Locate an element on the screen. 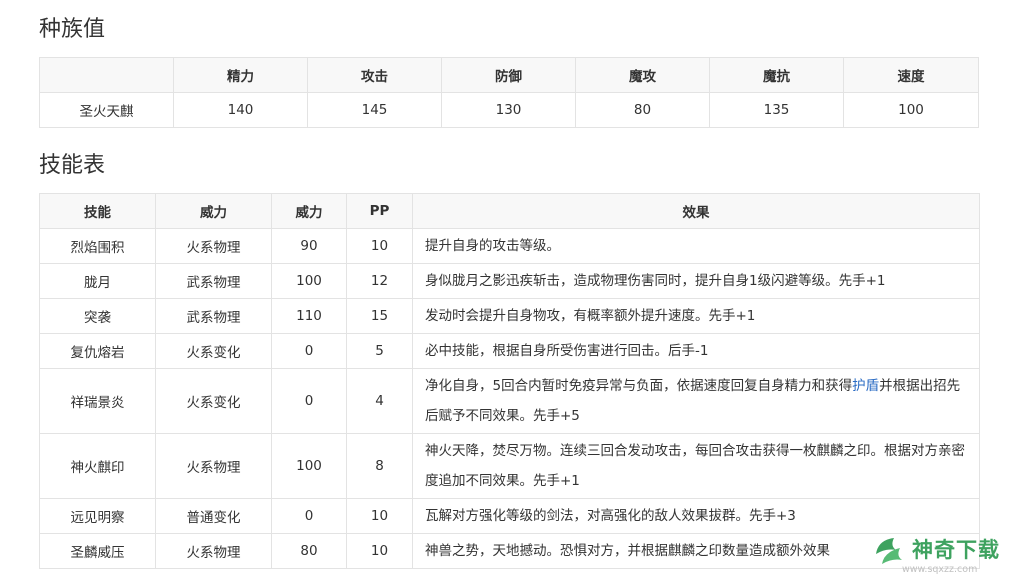  stats-header-cell: 魔抗 is located at coordinates (776, 75).